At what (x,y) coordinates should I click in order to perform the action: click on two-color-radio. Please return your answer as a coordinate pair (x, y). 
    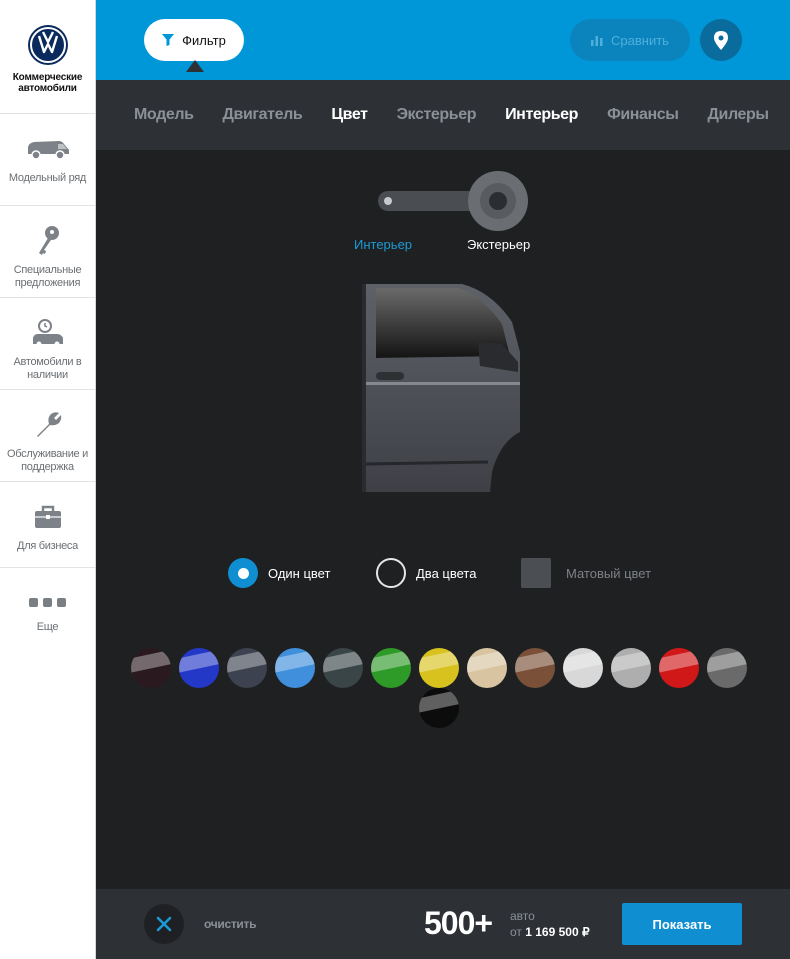
    Looking at the image, I should click on (391, 573).